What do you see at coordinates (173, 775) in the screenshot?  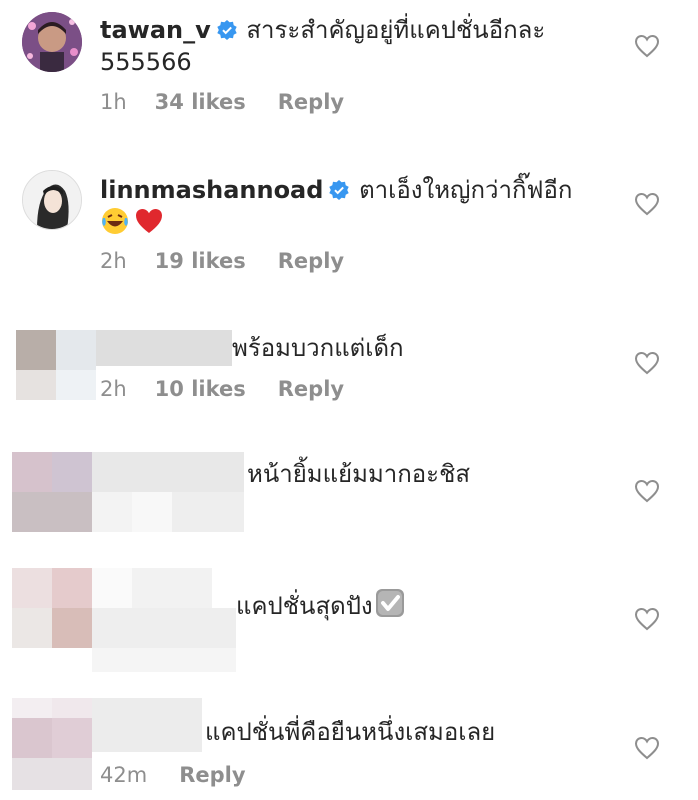 I see `comment-meta: 42m Reply` at bounding box center [173, 775].